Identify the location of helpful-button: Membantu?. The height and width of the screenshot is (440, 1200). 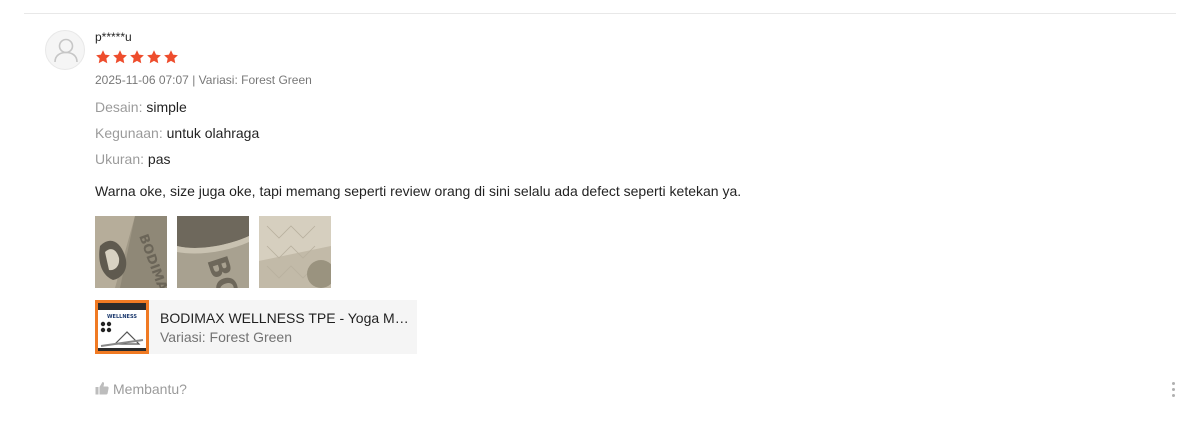
(141, 389).